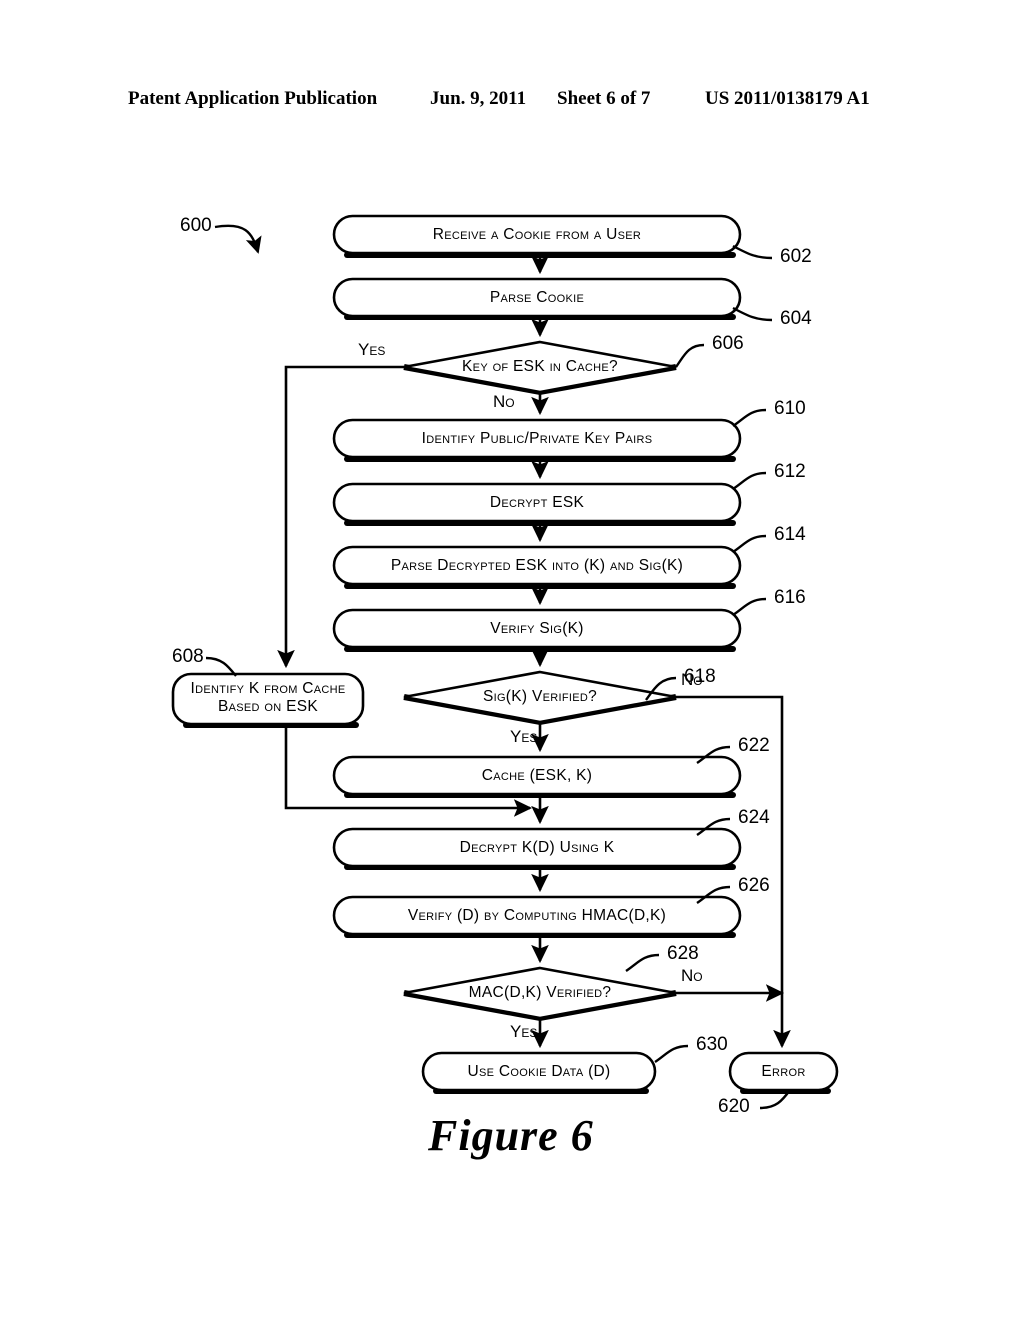 This screenshot has width=1024, height=1320. I want to click on node-626-shape, so click(537, 915).